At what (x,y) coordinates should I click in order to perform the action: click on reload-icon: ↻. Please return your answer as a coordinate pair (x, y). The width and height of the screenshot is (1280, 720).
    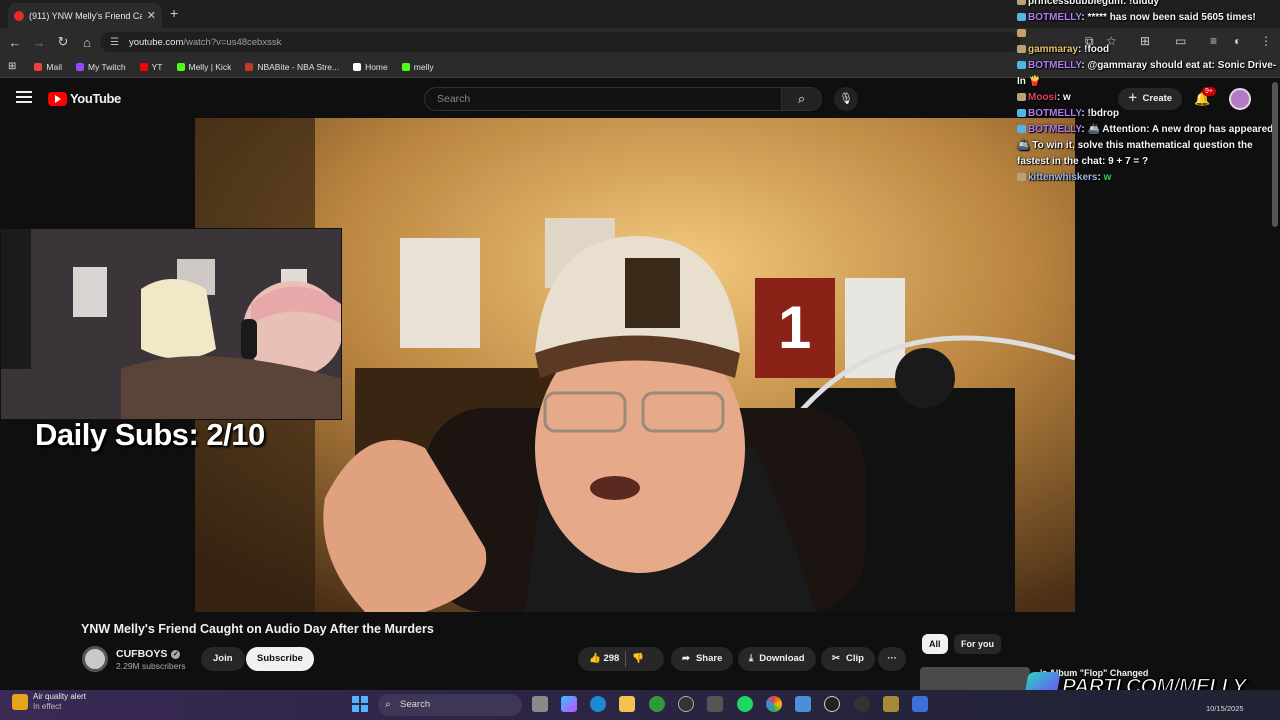
    Looking at the image, I should click on (63, 42).